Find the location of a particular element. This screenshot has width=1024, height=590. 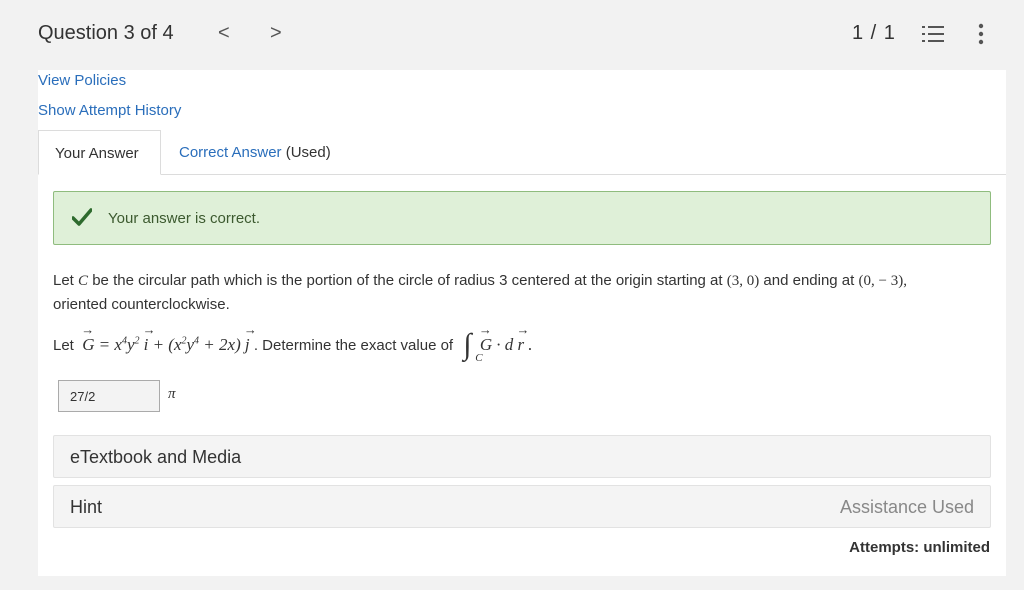

formula-part: . is located at coordinates (530, 344).